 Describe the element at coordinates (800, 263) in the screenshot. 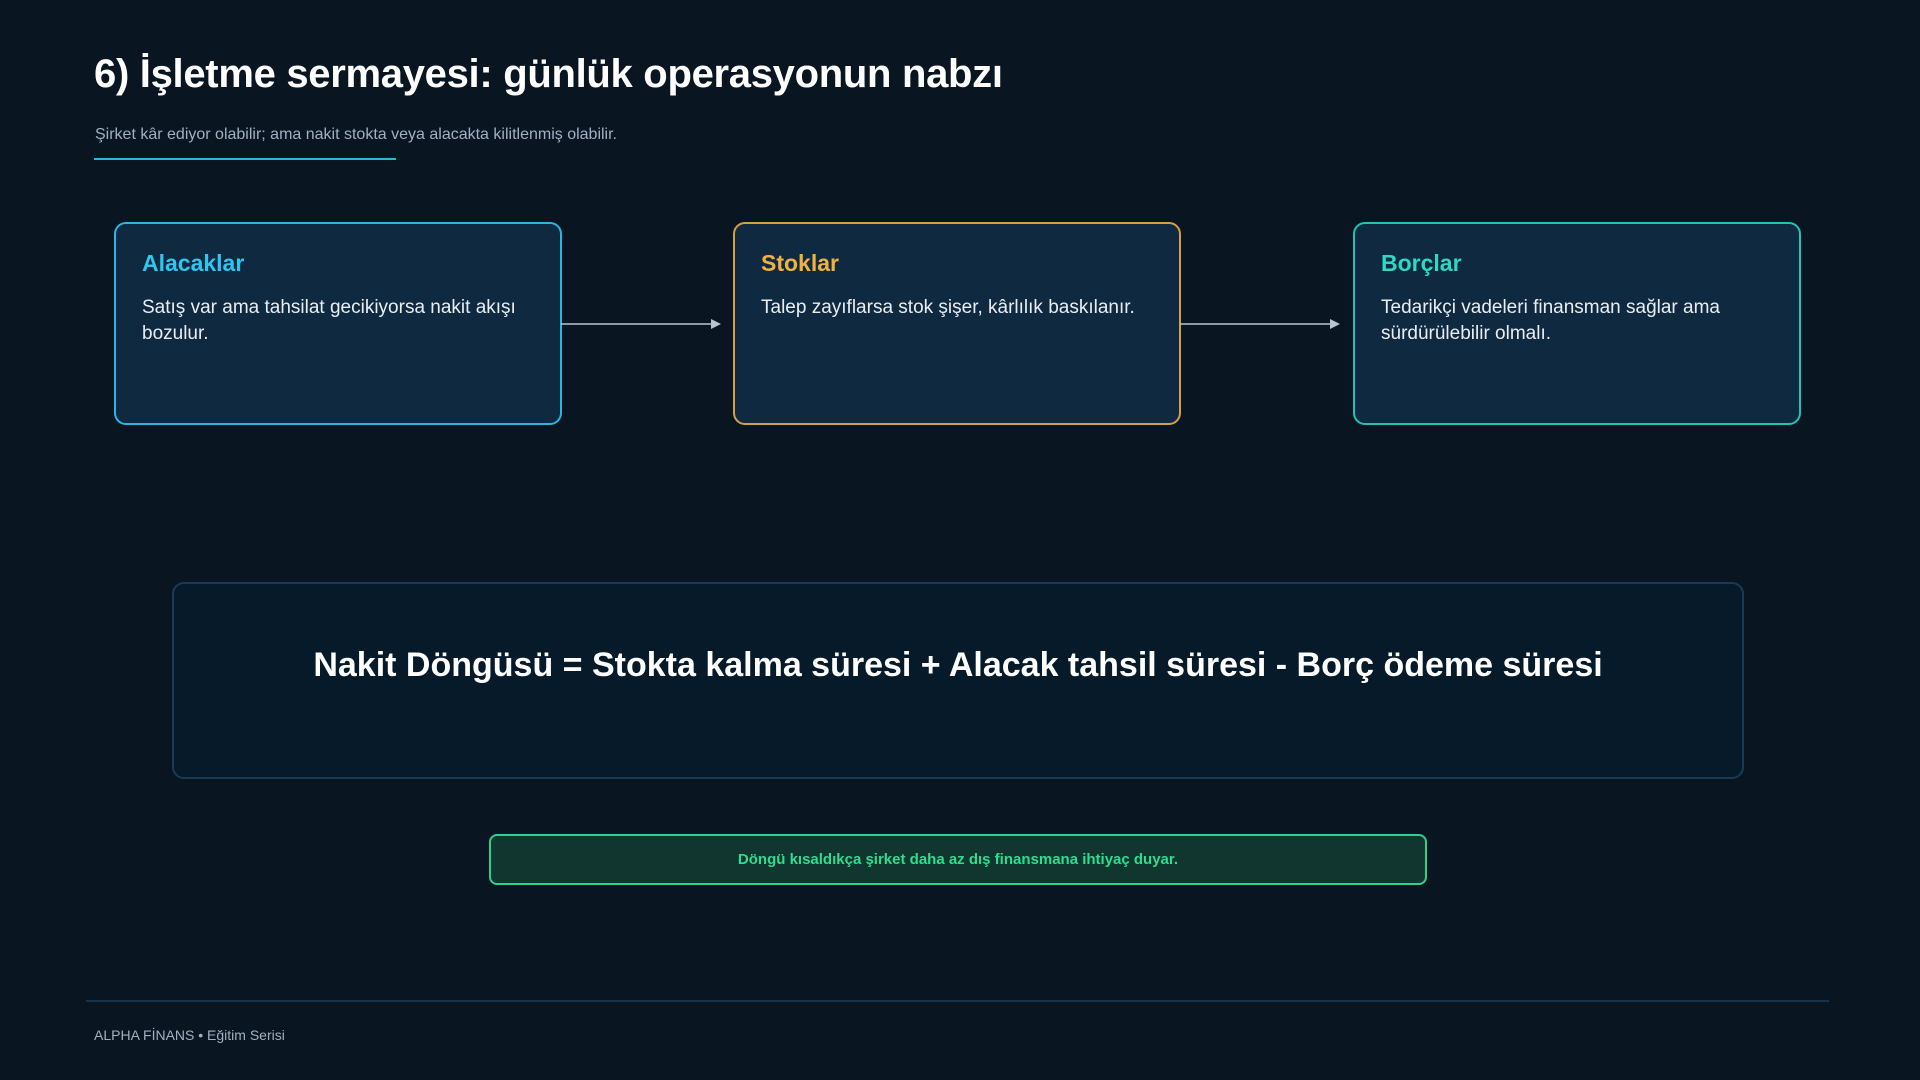

I see `card-title: Stoklar` at that location.